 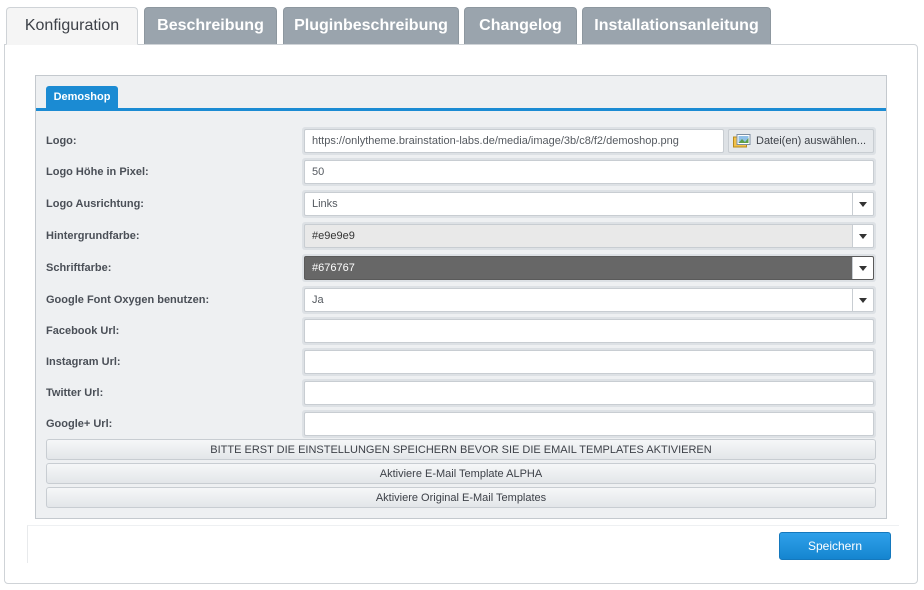 I want to click on shop-tab-bar: Demoshop, so click(x=461, y=93).